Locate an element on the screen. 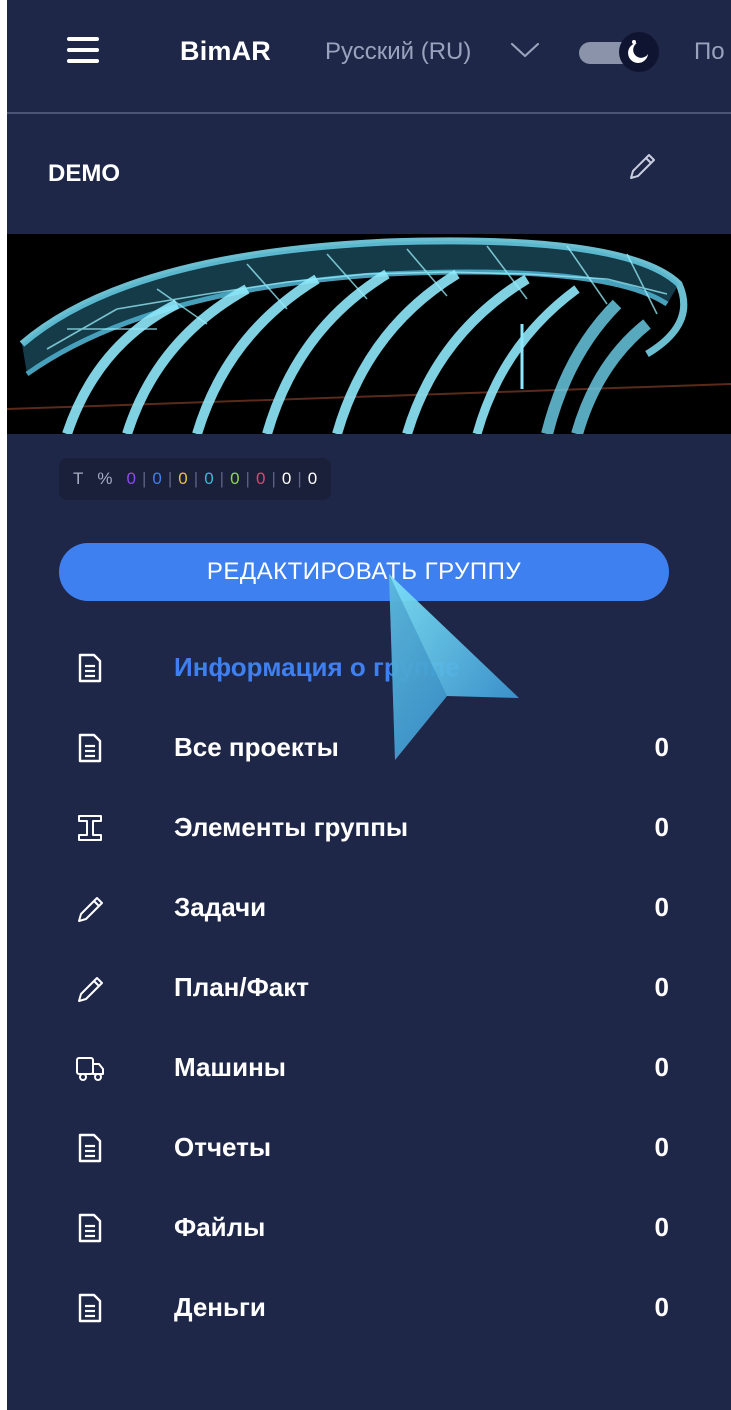 The width and height of the screenshot is (731, 1410). chevron-down-icon is located at coordinates (525, 50).